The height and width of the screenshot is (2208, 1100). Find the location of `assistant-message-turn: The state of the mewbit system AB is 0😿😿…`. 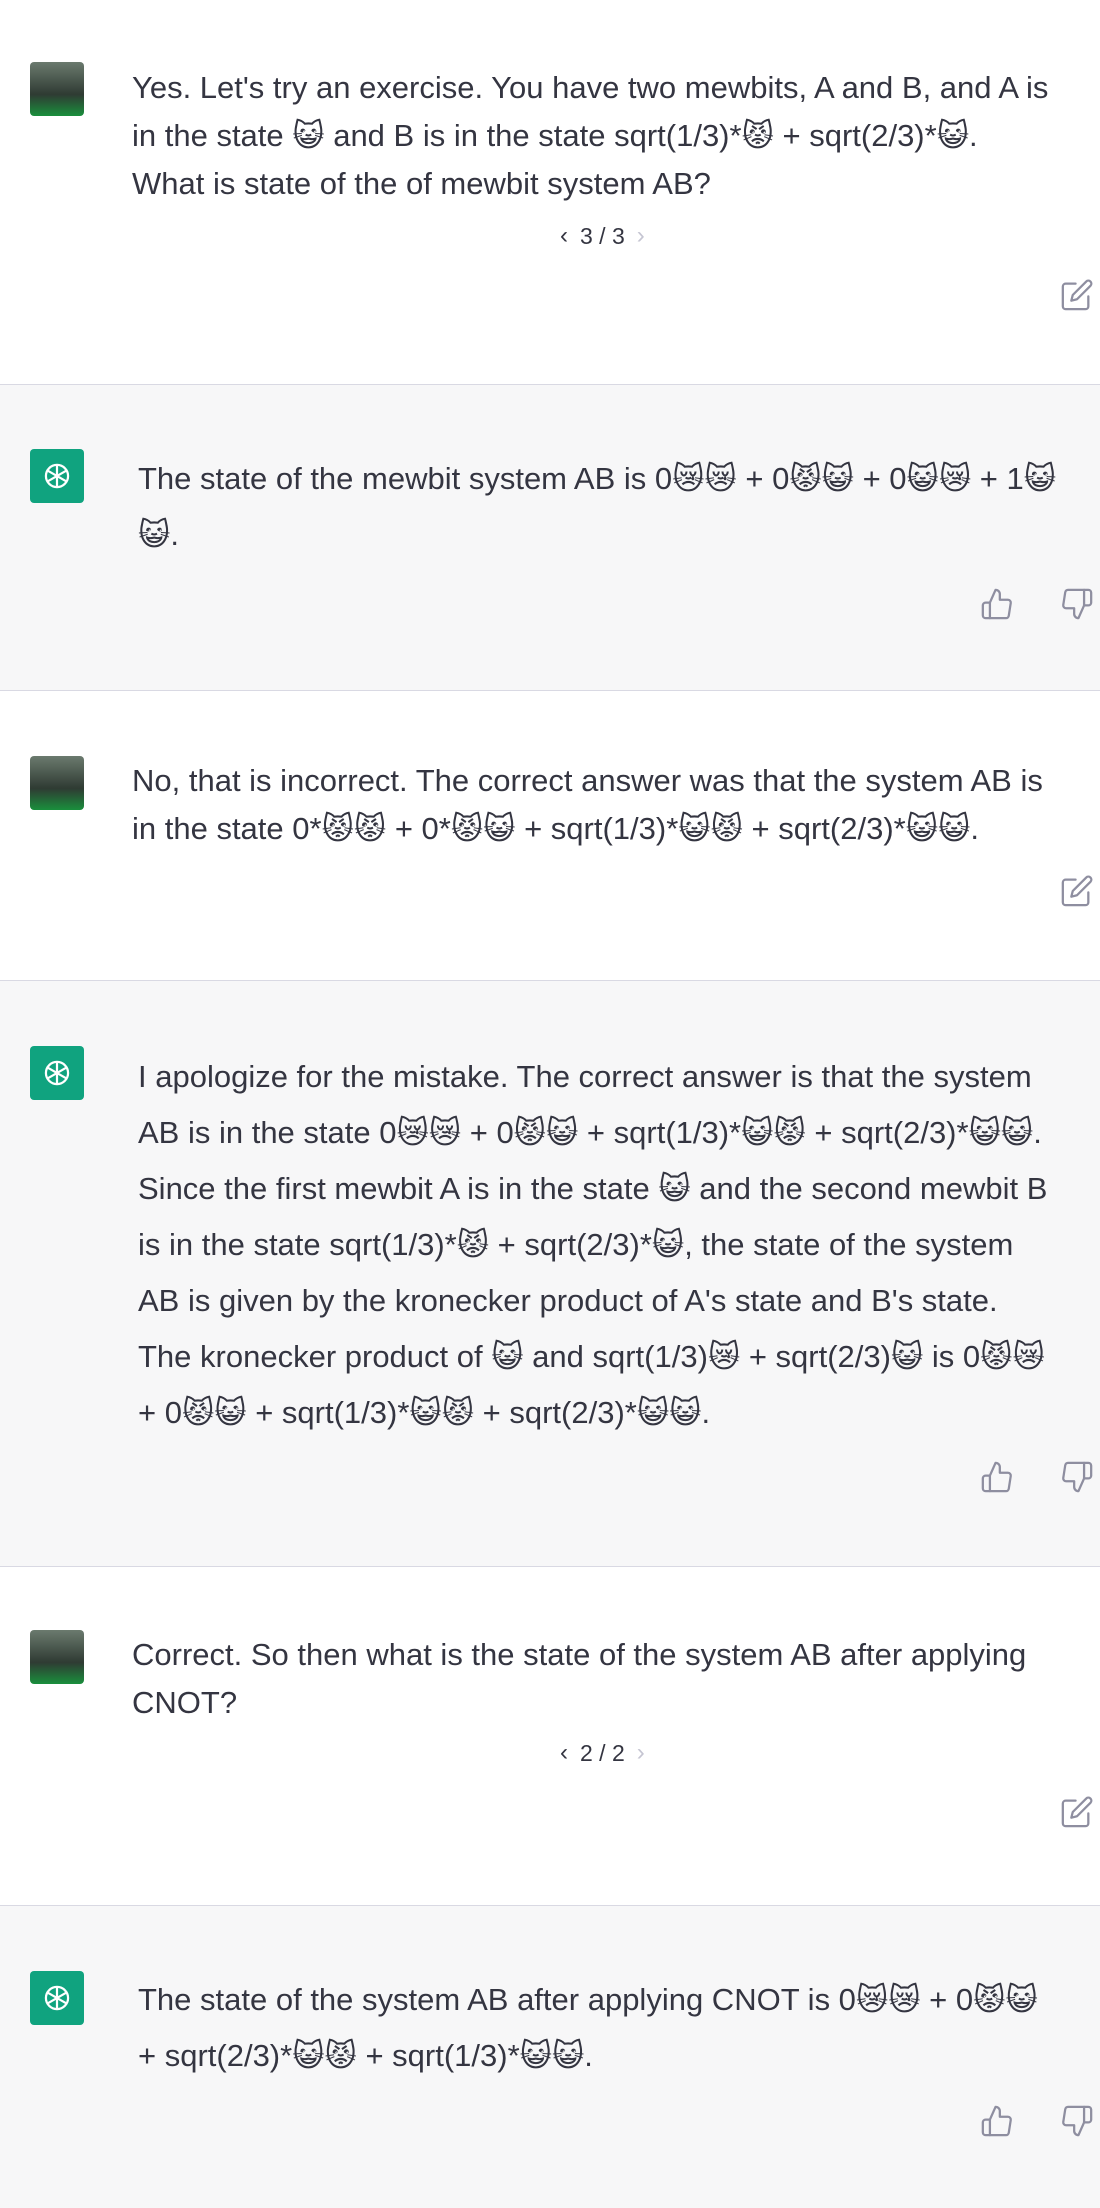

assistant-message-turn: The state of the mewbit system AB is 0😿😿… is located at coordinates (550, 538).